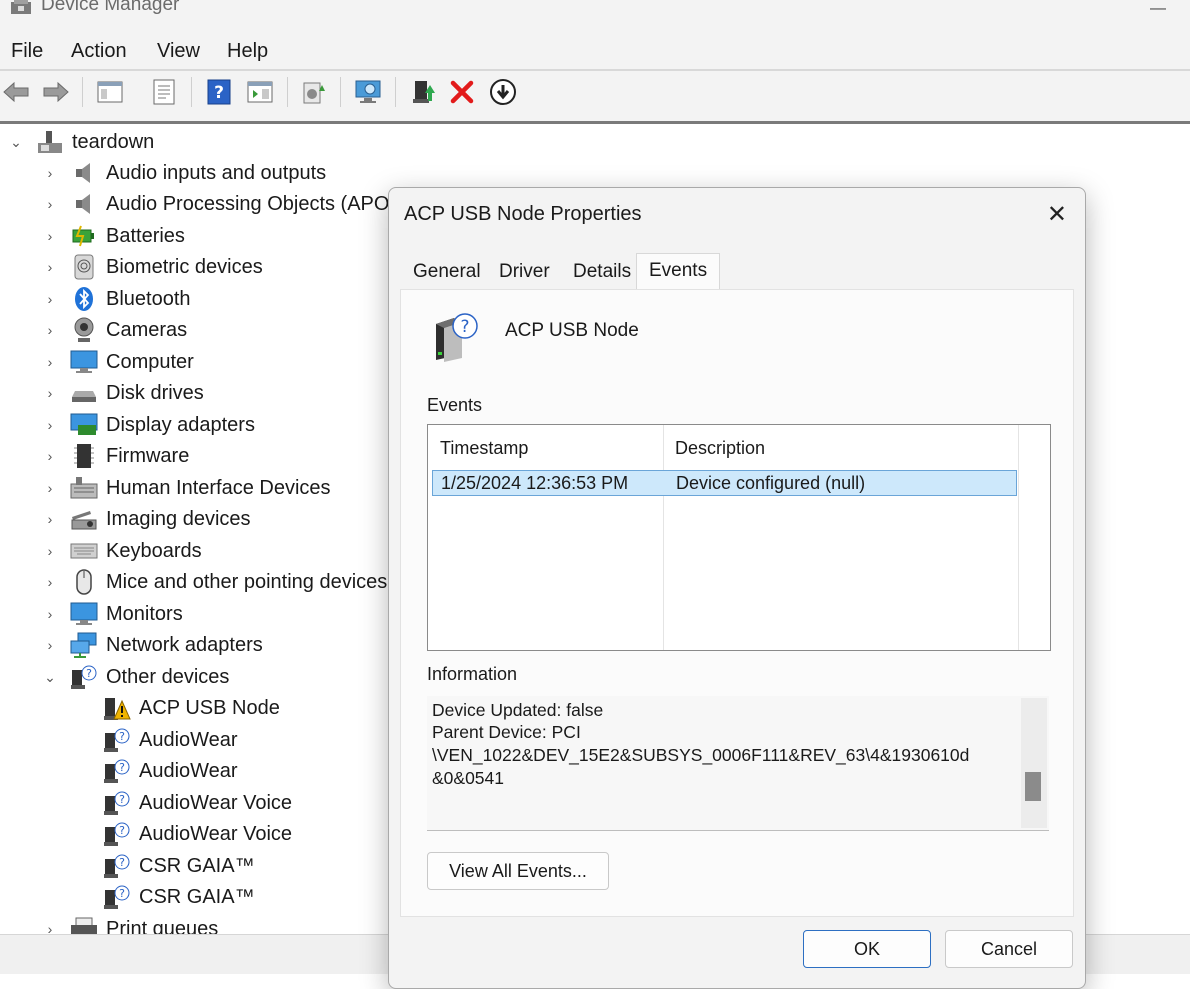 Image resolution: width=1190 pixels, height=989 pixels. What do you see at coordinates (447, 275) in the screenshot?
I see `tab-general: General` at bounding box center [447, 275].